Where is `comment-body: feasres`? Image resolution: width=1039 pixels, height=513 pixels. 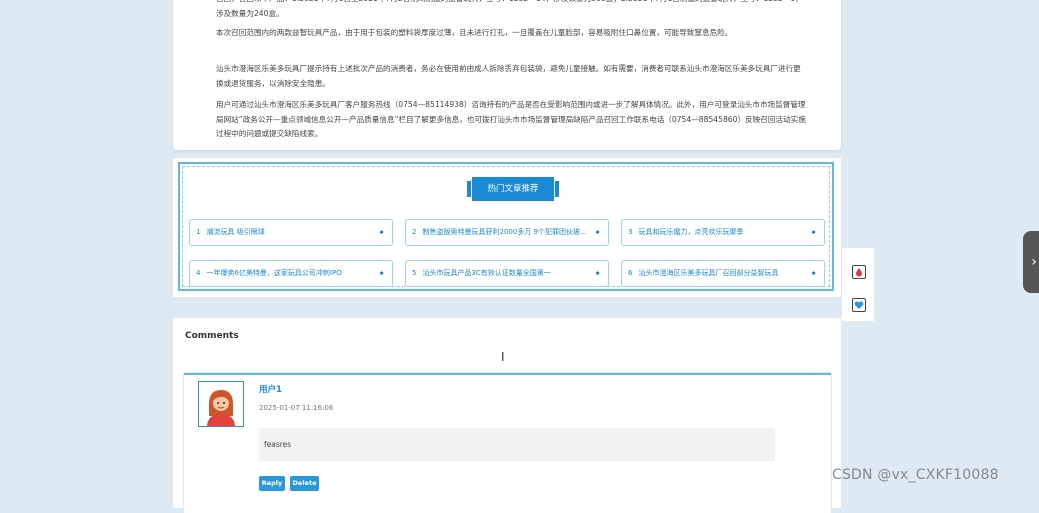
comment-body: feasres is located at coordinates (517, 444).